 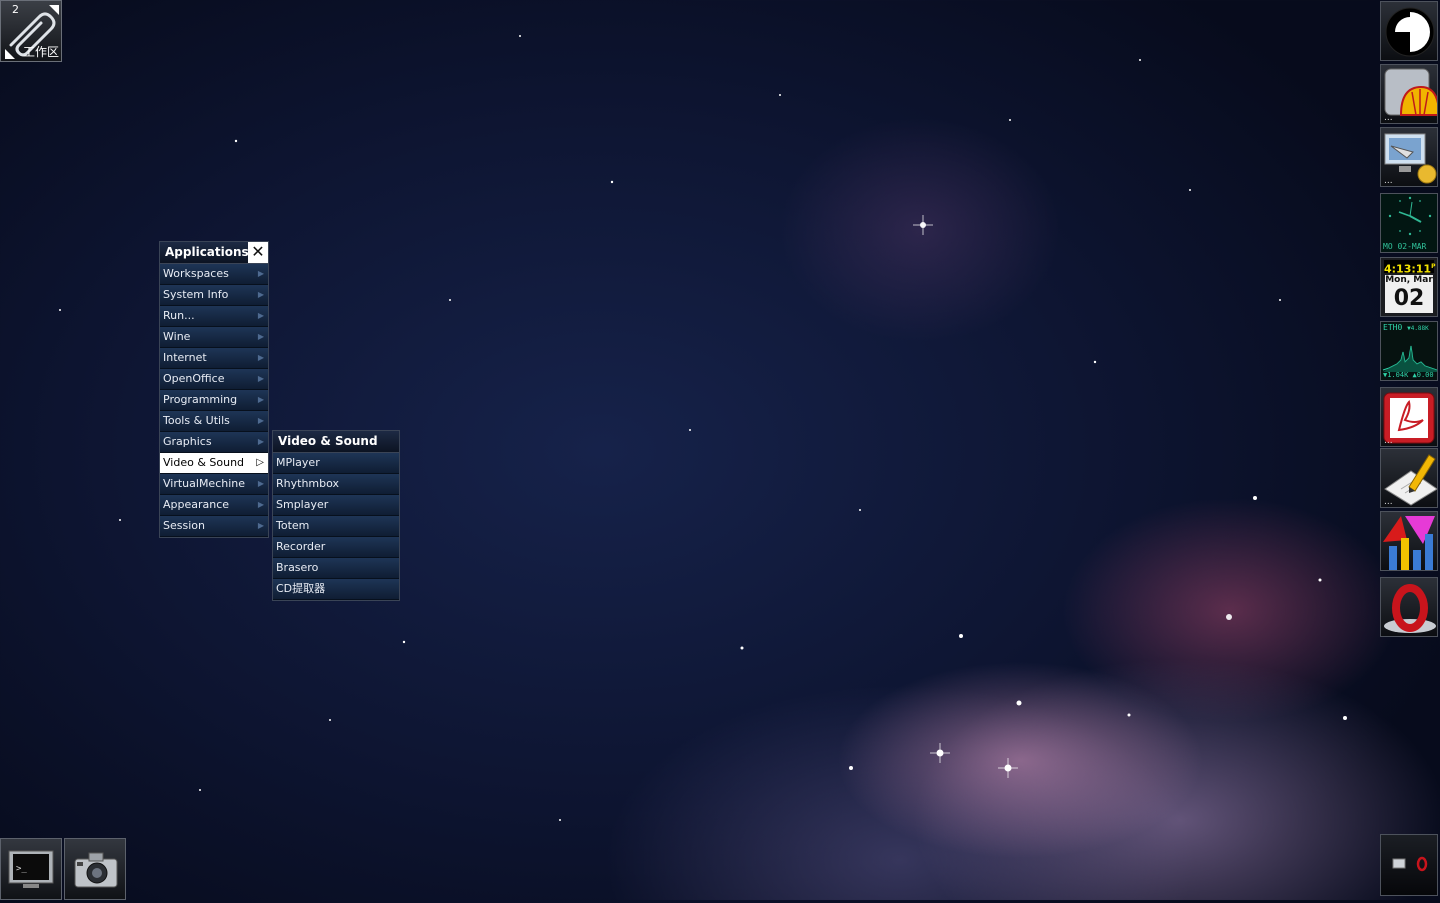 What do you see at coordinates (297, 567) in the screenshot?
I see `submenu-item-label: Brasero` at bounding box center [297, 567].